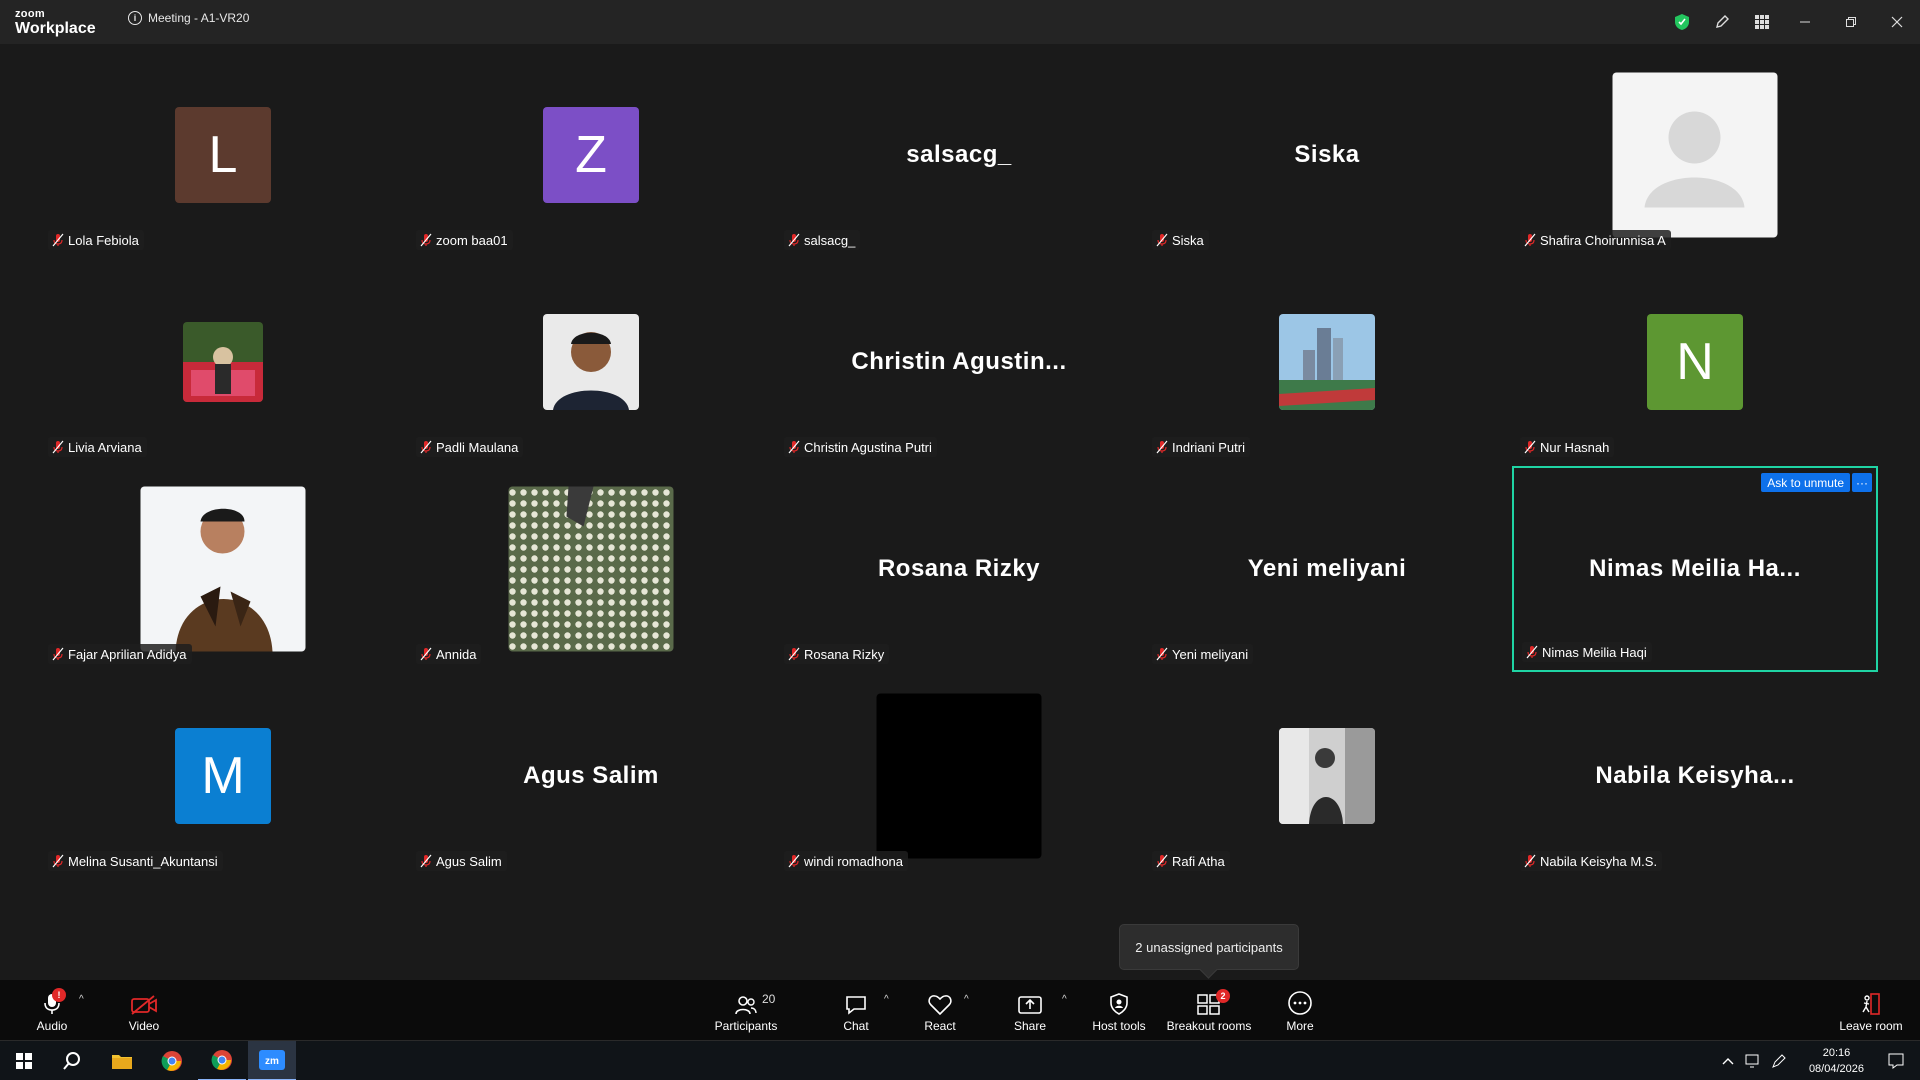 The image size is (1920, 1080). Describe the element at coordinates (30, 14) in the screenshot. I see `brand-zoom: zoom` at that location.